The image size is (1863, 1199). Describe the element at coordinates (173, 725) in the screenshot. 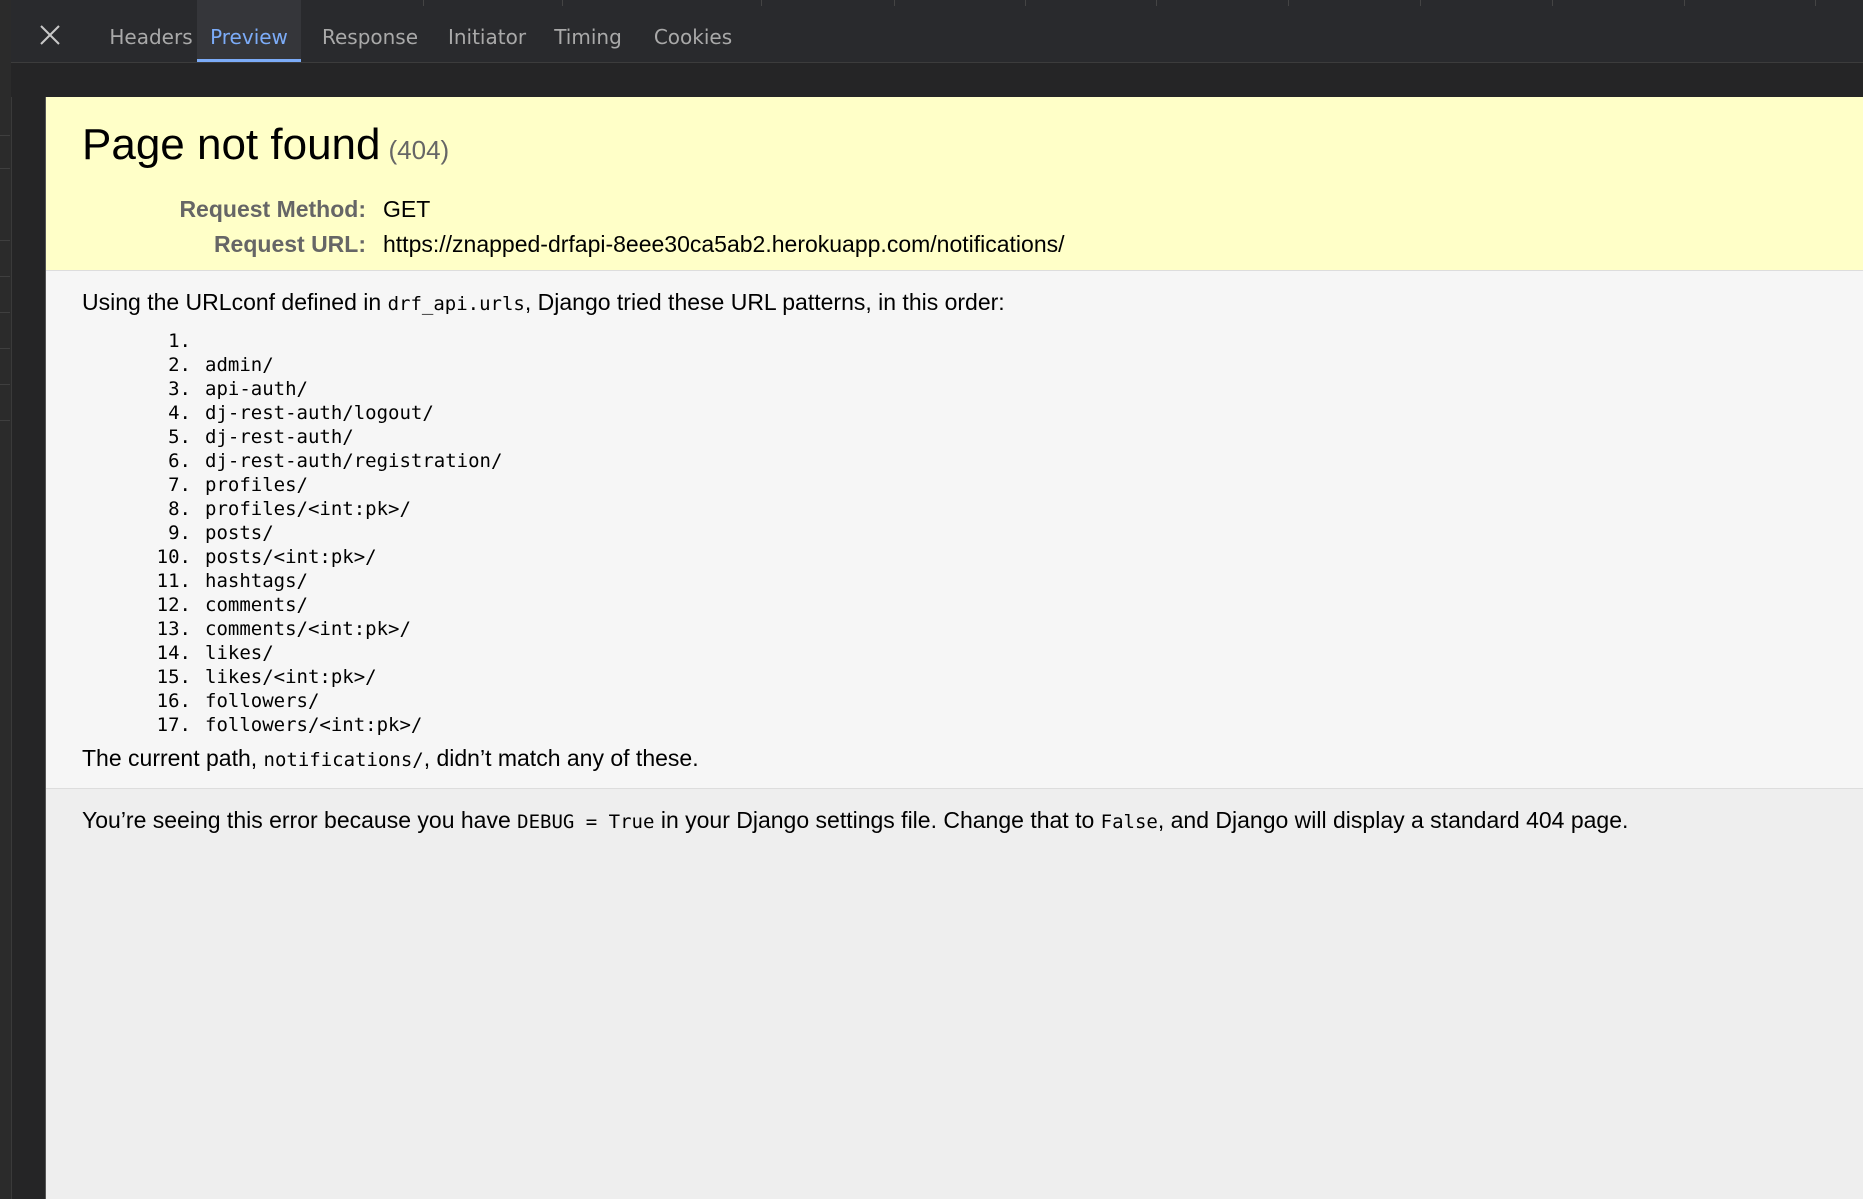

I see `url-pattern-number: 17.` at that location.